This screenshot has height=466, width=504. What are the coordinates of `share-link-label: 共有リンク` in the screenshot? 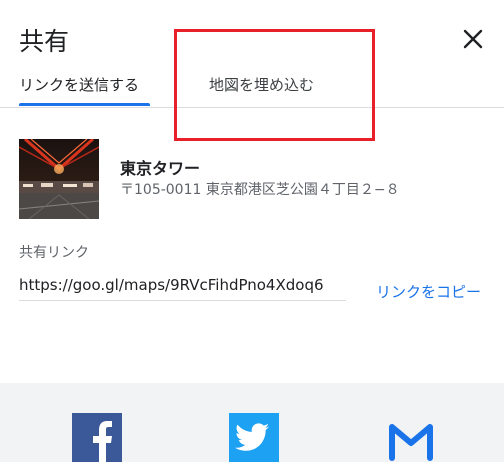 It's located at (54, 253).